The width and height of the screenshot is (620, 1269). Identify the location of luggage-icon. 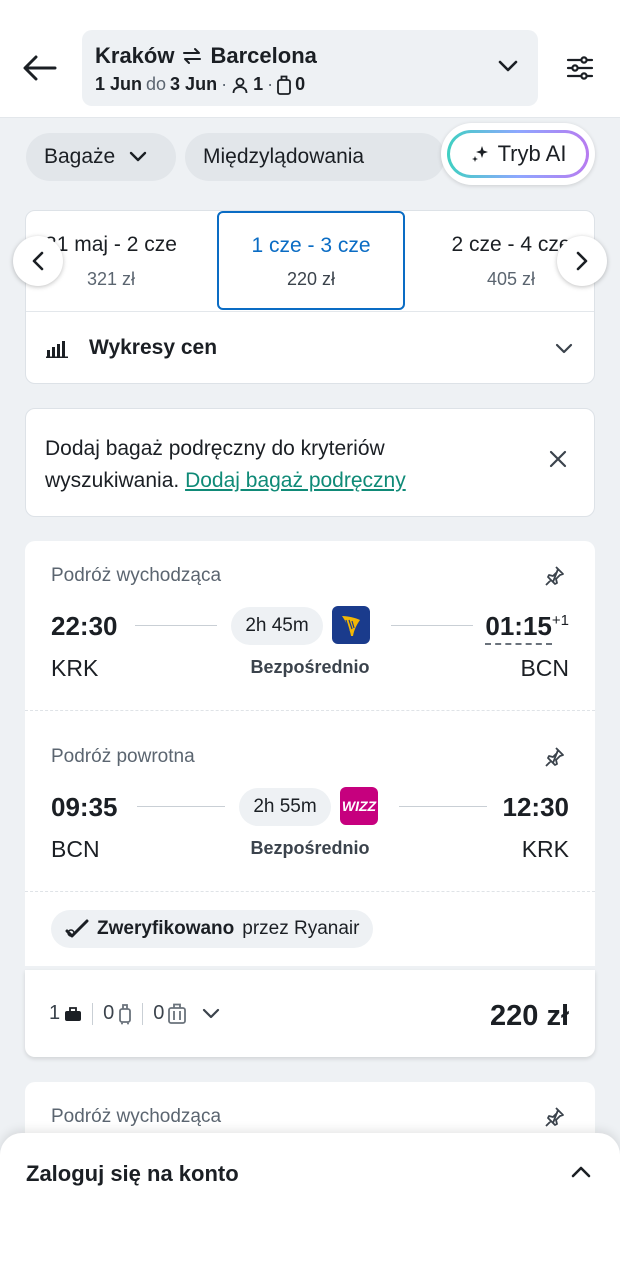
(284, 85).